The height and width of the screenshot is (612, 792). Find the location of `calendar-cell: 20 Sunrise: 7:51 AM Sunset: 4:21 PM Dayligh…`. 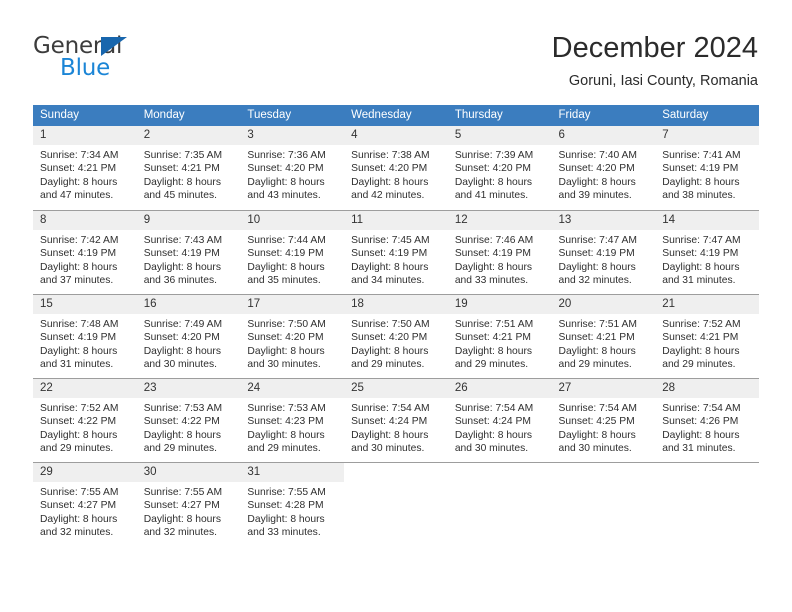

calendar-cell: 20 Sunrise: 7:51 AM Sunset: 4:21 PM Dayligh… is located at coordinates (603, 336).